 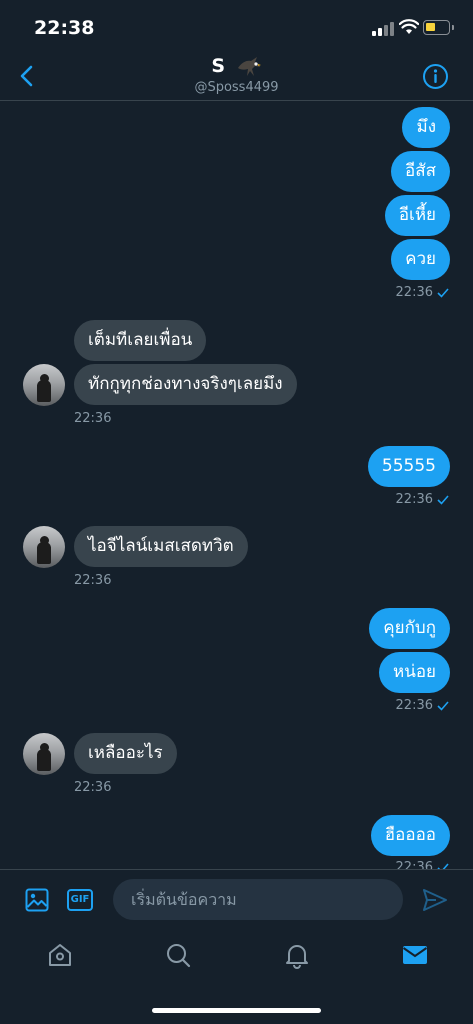 I want to click on message-bubble-outgoing: หน่อย, so click(x=414, y=672).